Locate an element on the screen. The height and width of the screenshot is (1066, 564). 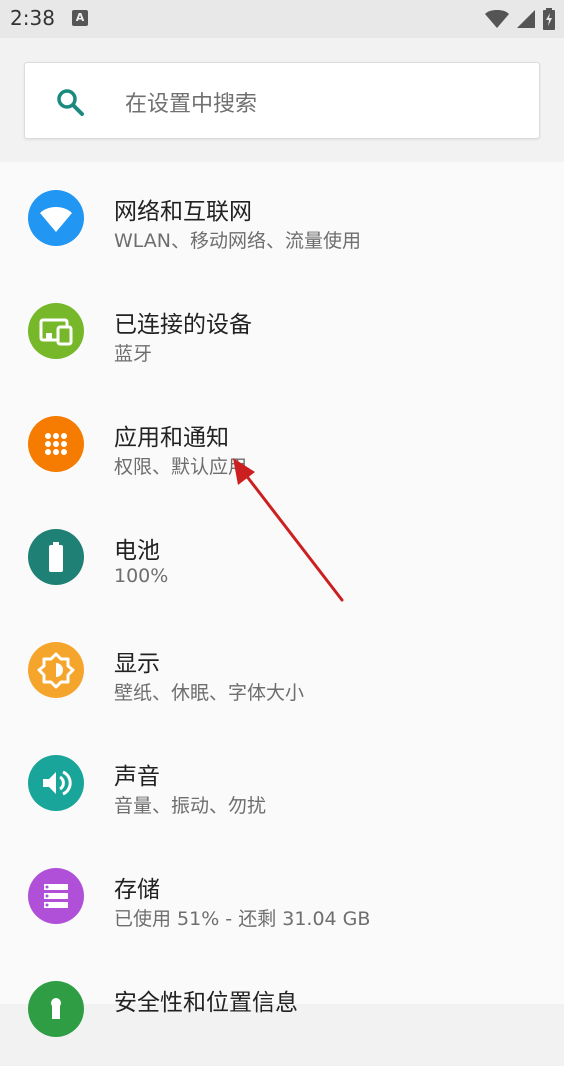
search-input: 在设置中搜索 is located at coordinates (282, 100).